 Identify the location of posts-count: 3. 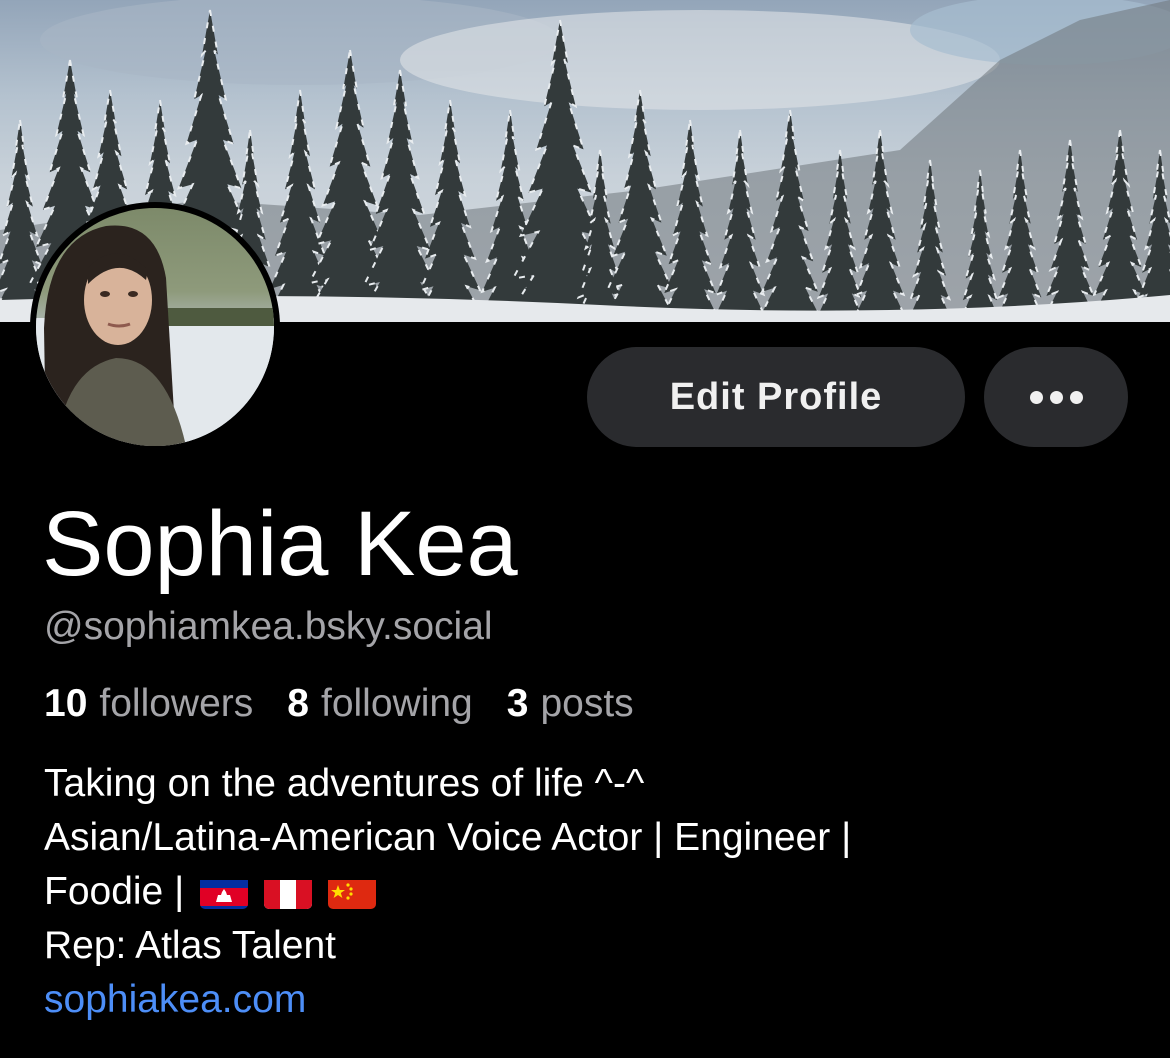
(517, 703).